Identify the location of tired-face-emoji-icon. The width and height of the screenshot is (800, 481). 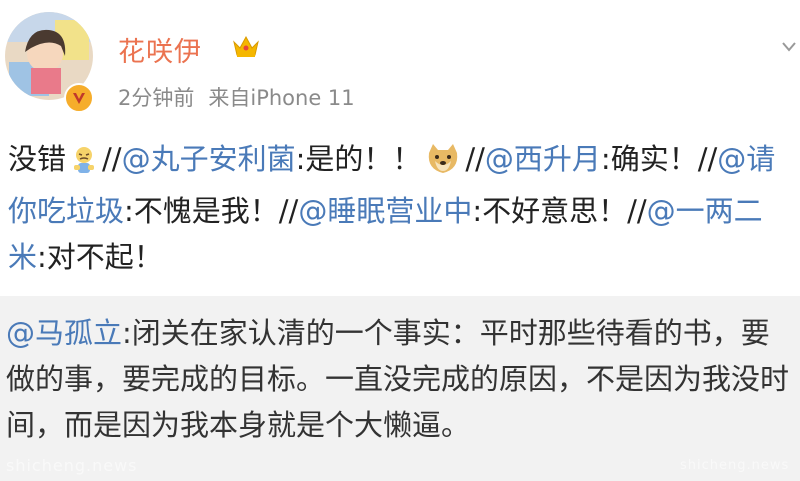
(84, 165).